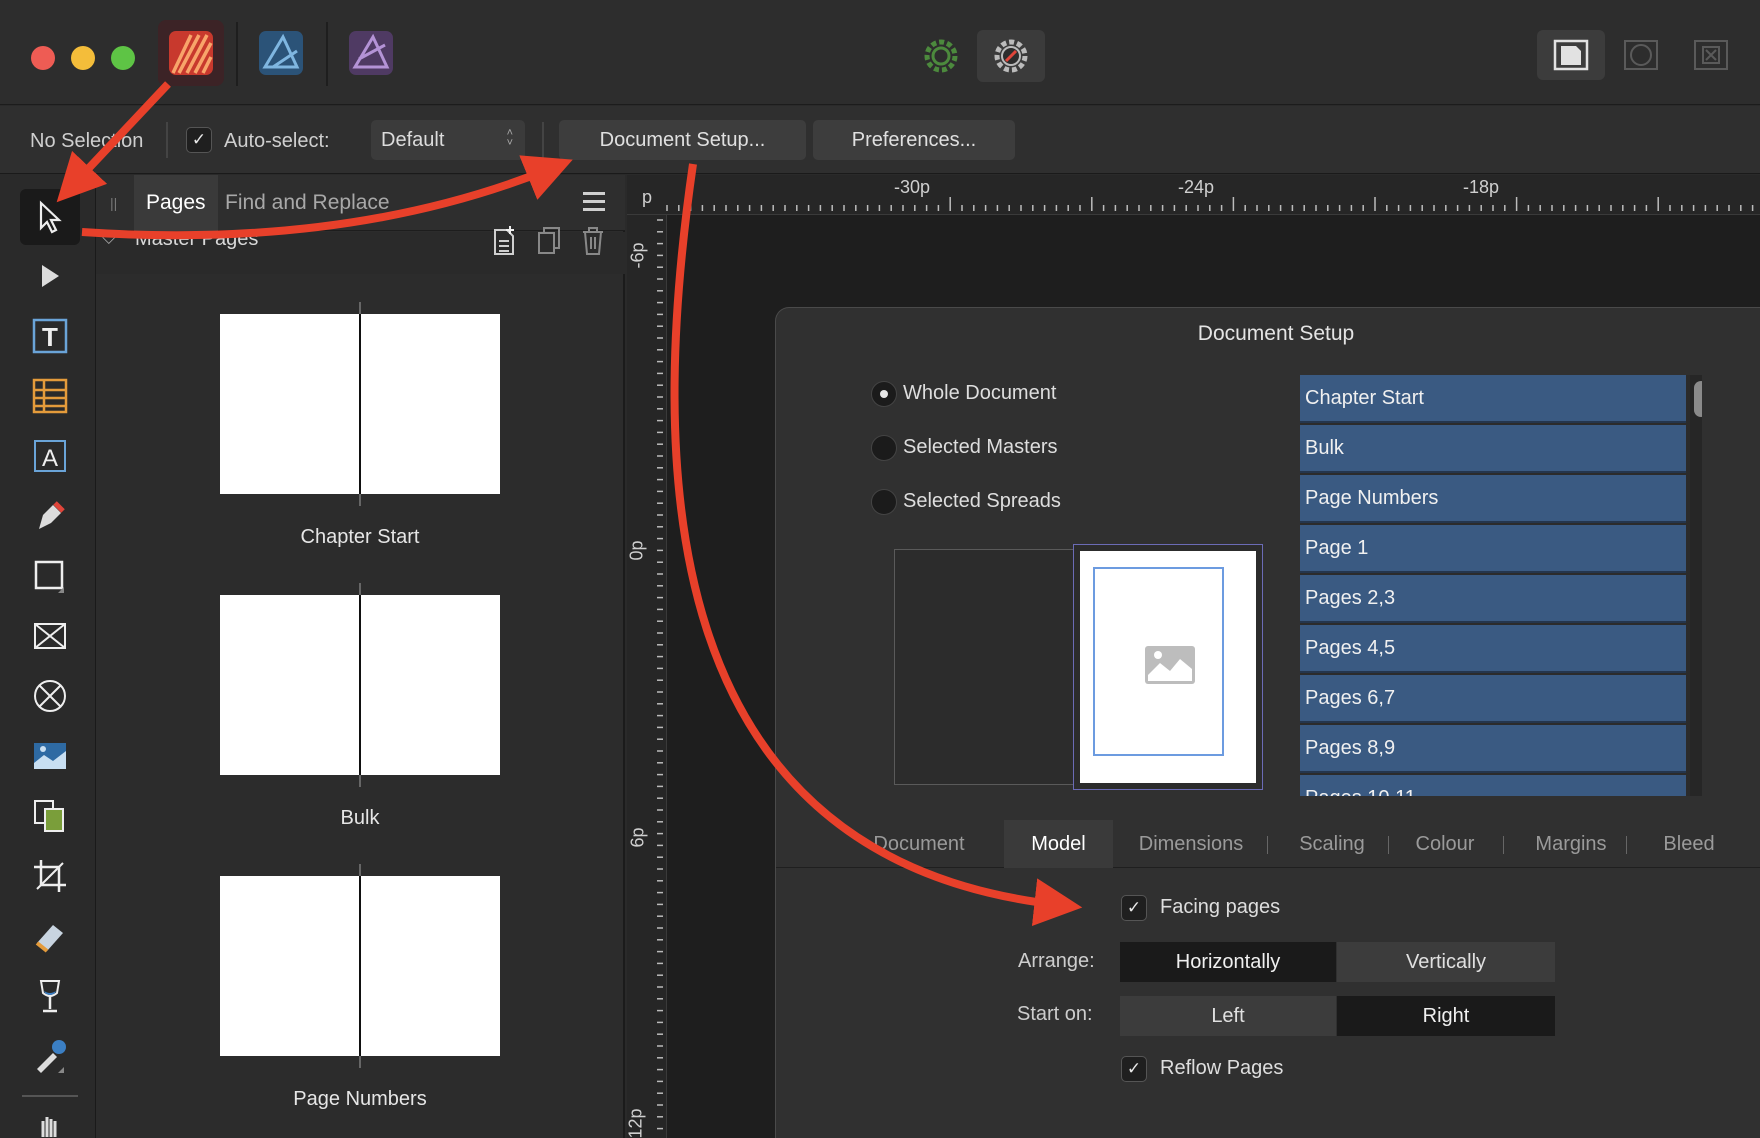 The width and height of the screenshot is (1760, 1138). I want to click on rectangle-tool-icon, so click(50, 576).